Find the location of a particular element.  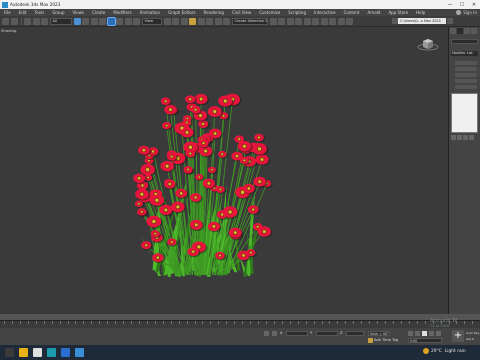

next-frame-icon is located at coordinates (431, 333).